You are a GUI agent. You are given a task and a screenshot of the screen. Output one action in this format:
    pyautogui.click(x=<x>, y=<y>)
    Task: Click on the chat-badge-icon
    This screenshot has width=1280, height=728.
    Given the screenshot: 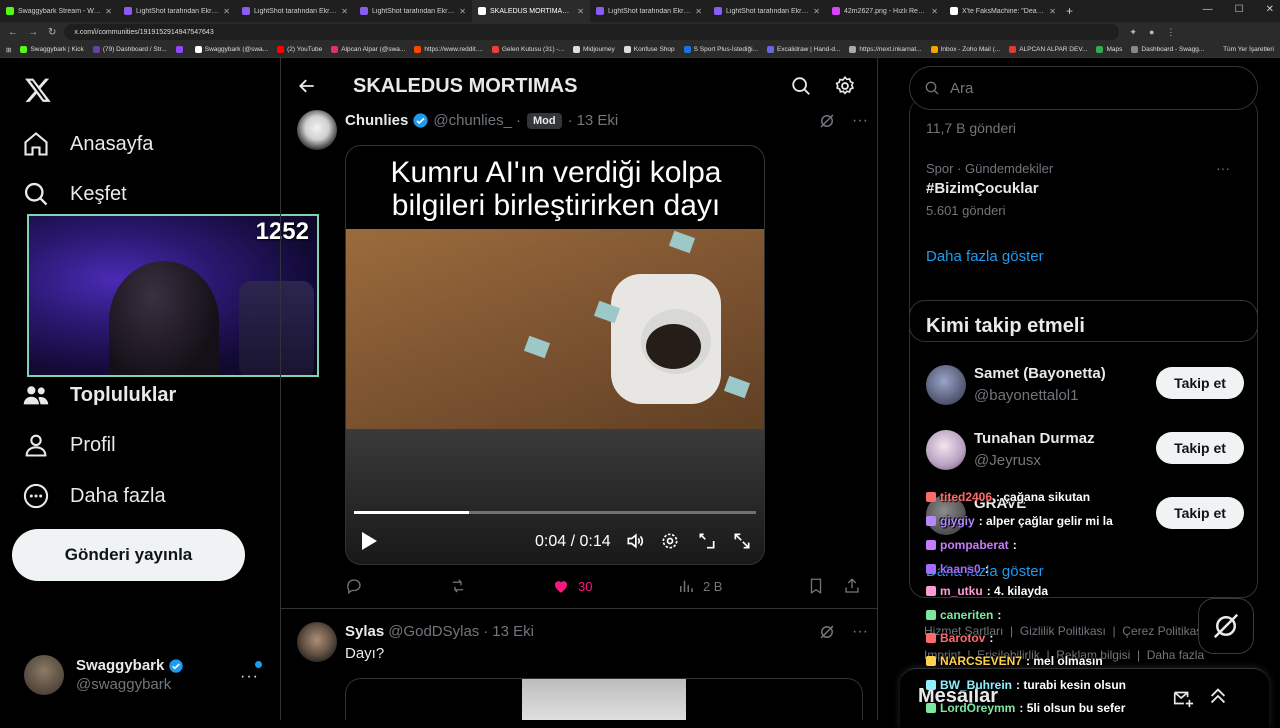 What is the action you would take?
    pyautogui.click(x=931, y=661)
    